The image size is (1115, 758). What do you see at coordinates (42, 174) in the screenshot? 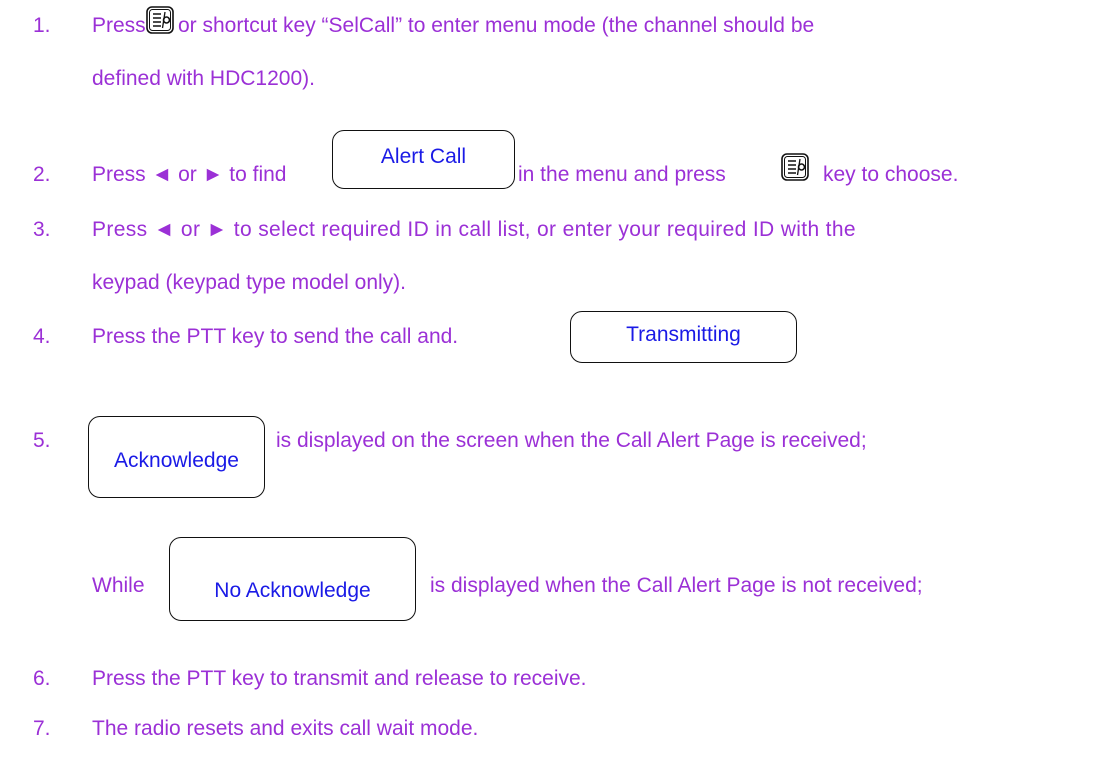
I see `step-number: 2.` at bounding box center [42, 174].